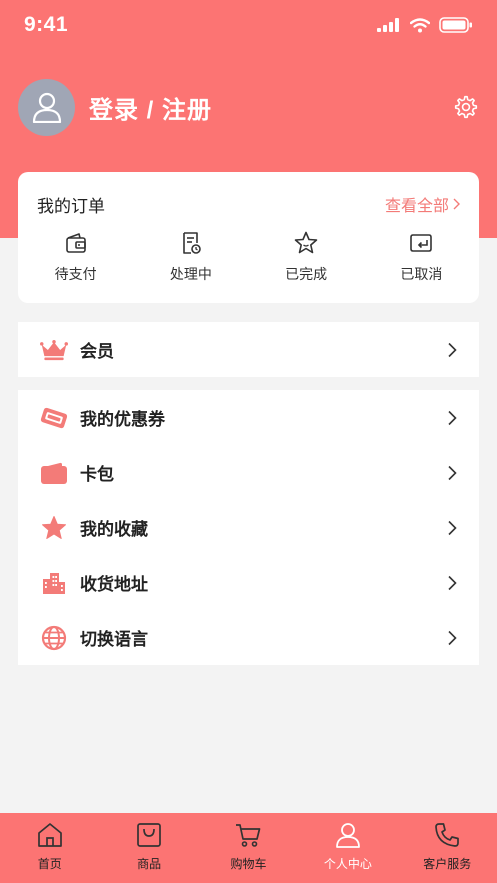 The height and width of the screenshot is (883, 497). What do you see at coordinates (248, 835) in the screenshot?
I see `cart-icon` at bounding box center [248, 835].